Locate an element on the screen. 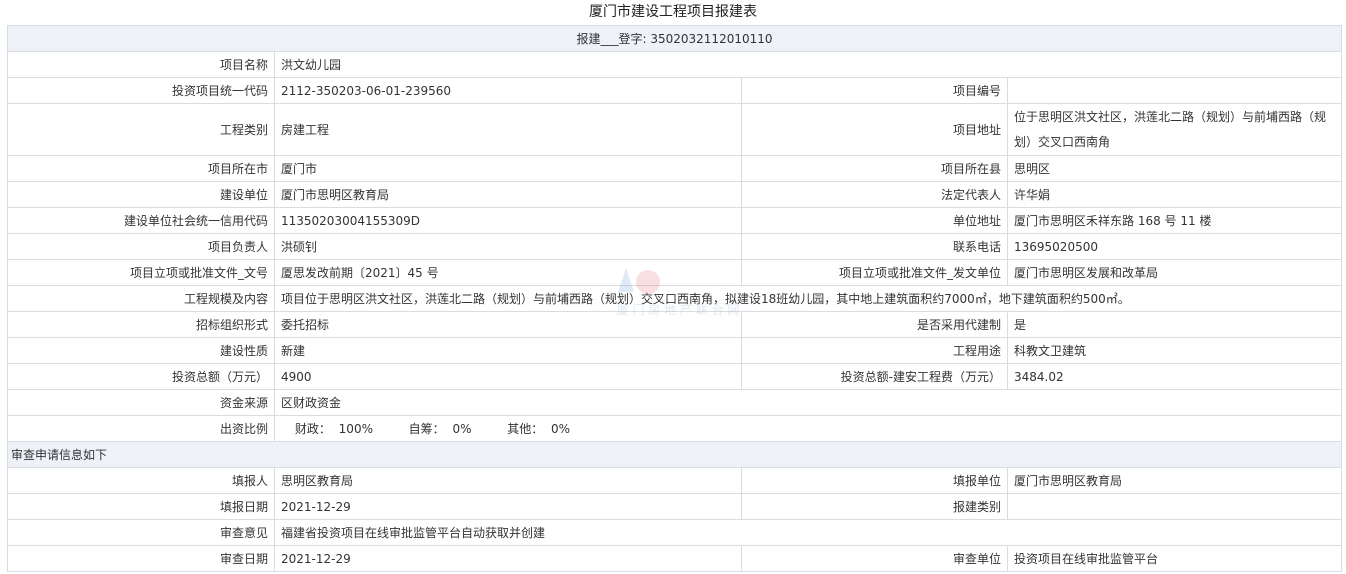  table-row: 出资比例 财政： 100% 自筹： 0% 其他： 0% is located at coordinates (675, 428).